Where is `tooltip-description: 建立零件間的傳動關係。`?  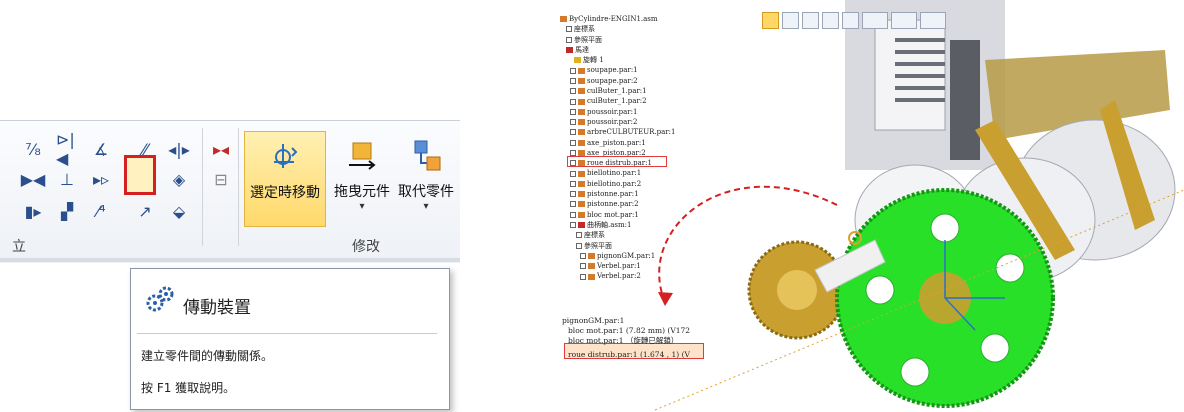 tooltip-description: 建立零件間的傳動關係。 is located at coordinates (207, 356).